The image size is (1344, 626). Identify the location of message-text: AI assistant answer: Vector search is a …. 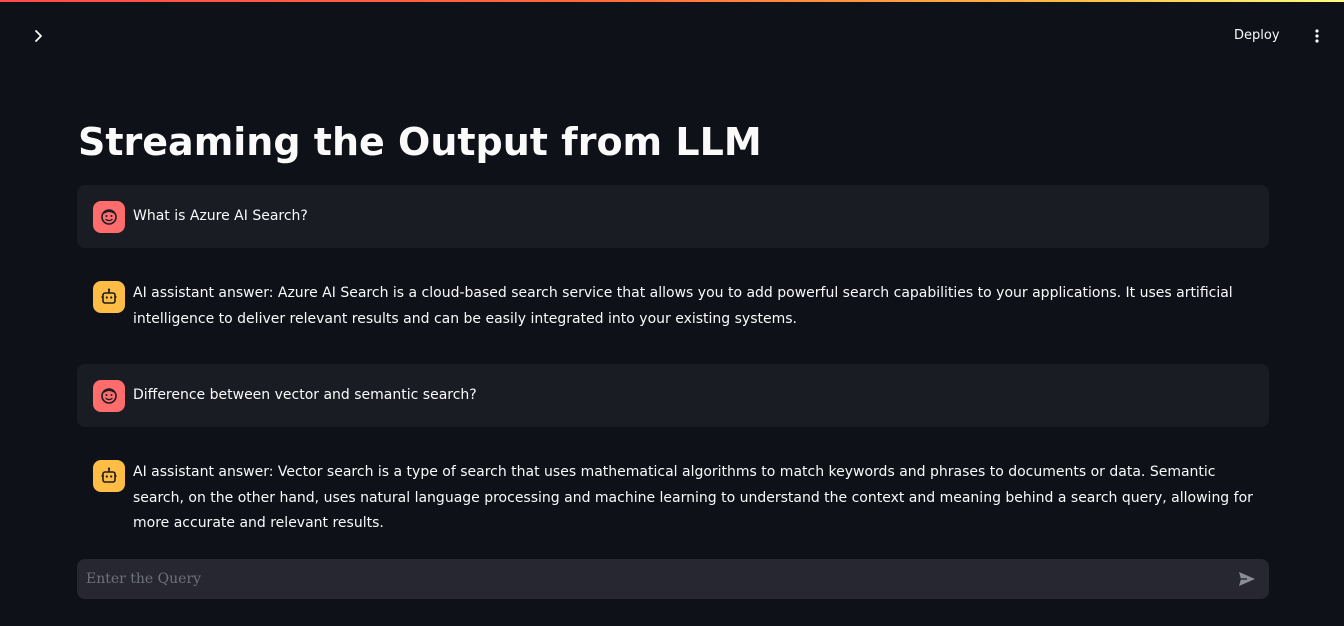
(693, 497).